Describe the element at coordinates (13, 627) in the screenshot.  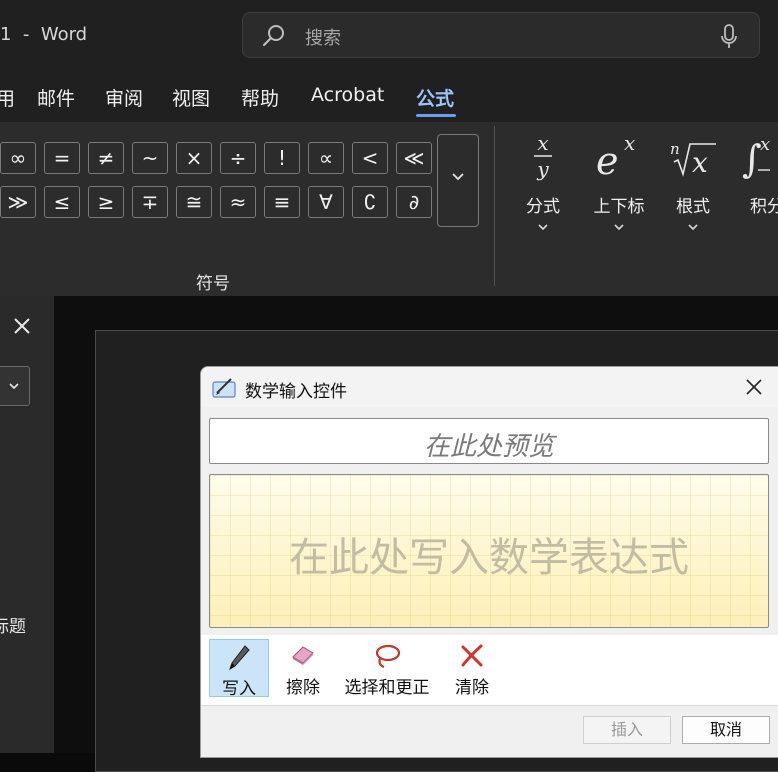
I see `pane-heading-text: 标题` at that location.